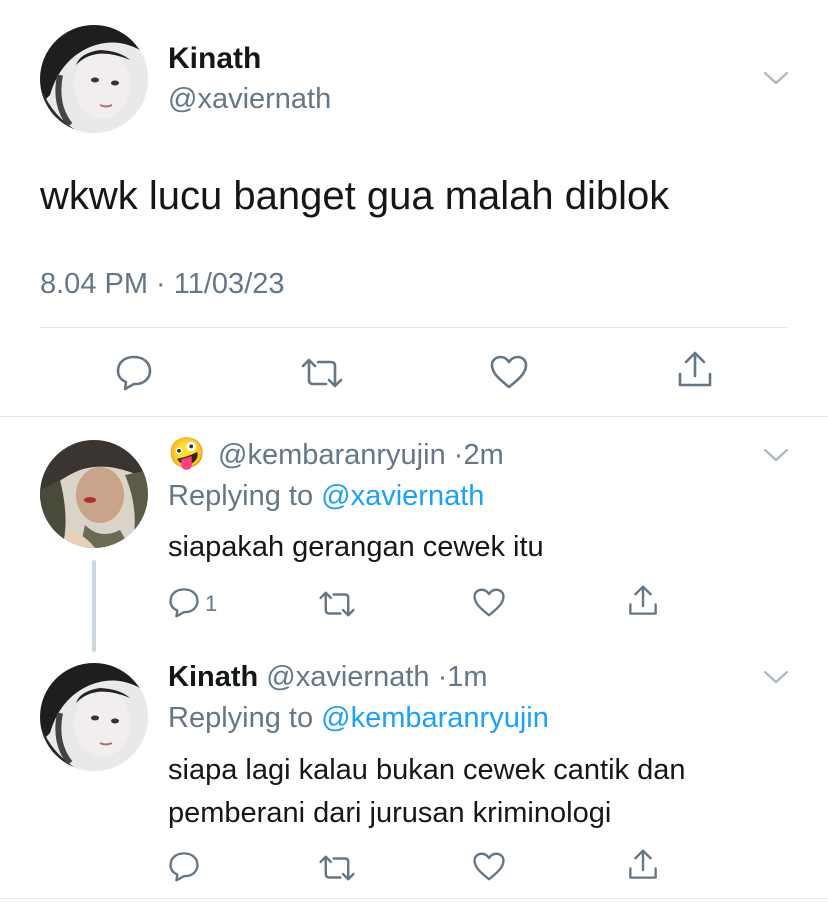 The height and width of the screenshot is (903, 828). I want to click on emoji-badge: 🤪, so click(187, 453).